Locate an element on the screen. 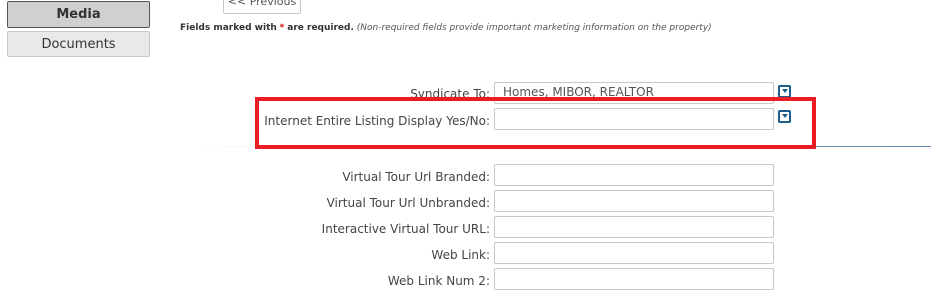  tab-media: Media is located at coordinates (78, 14).